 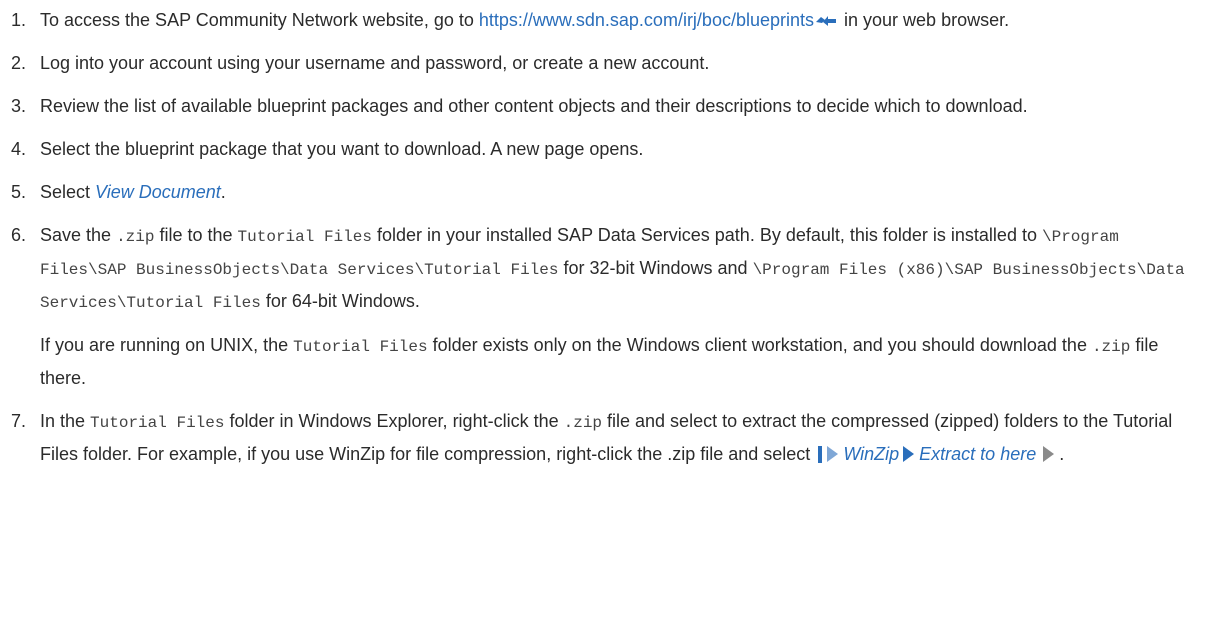 What do you see at coordinates (1049, 454) in the screenshot?
I see `menu-path-end-icon` at bounding box center [1049, 454].